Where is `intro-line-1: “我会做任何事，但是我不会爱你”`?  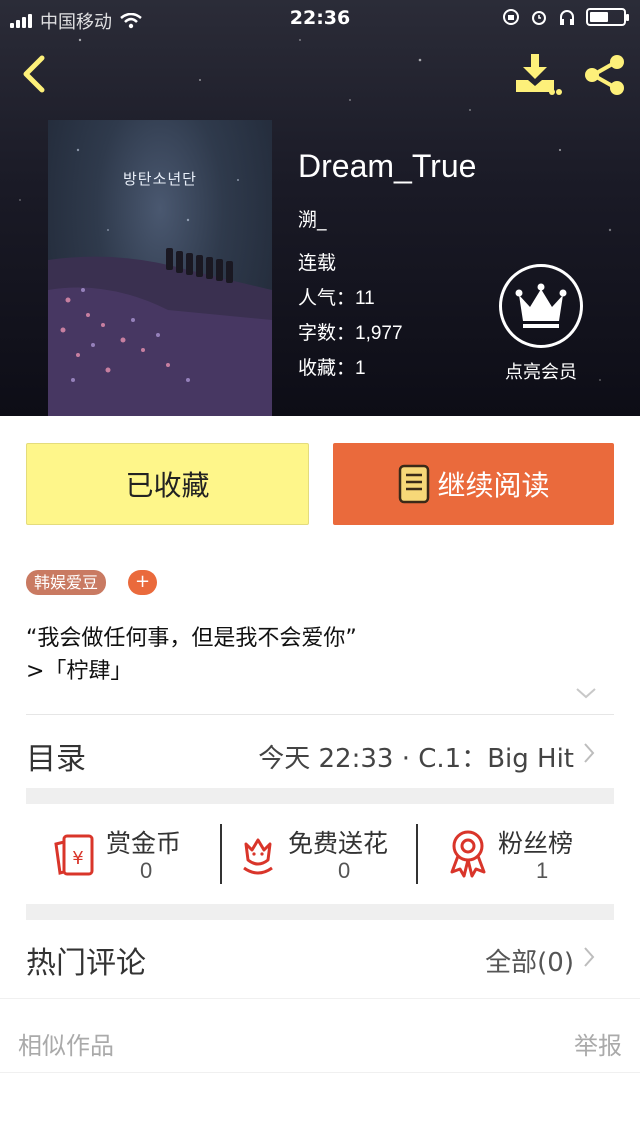 intro-line-1: “我会做任何事，但是我不会爱你” is located at coordinates (191, 638).